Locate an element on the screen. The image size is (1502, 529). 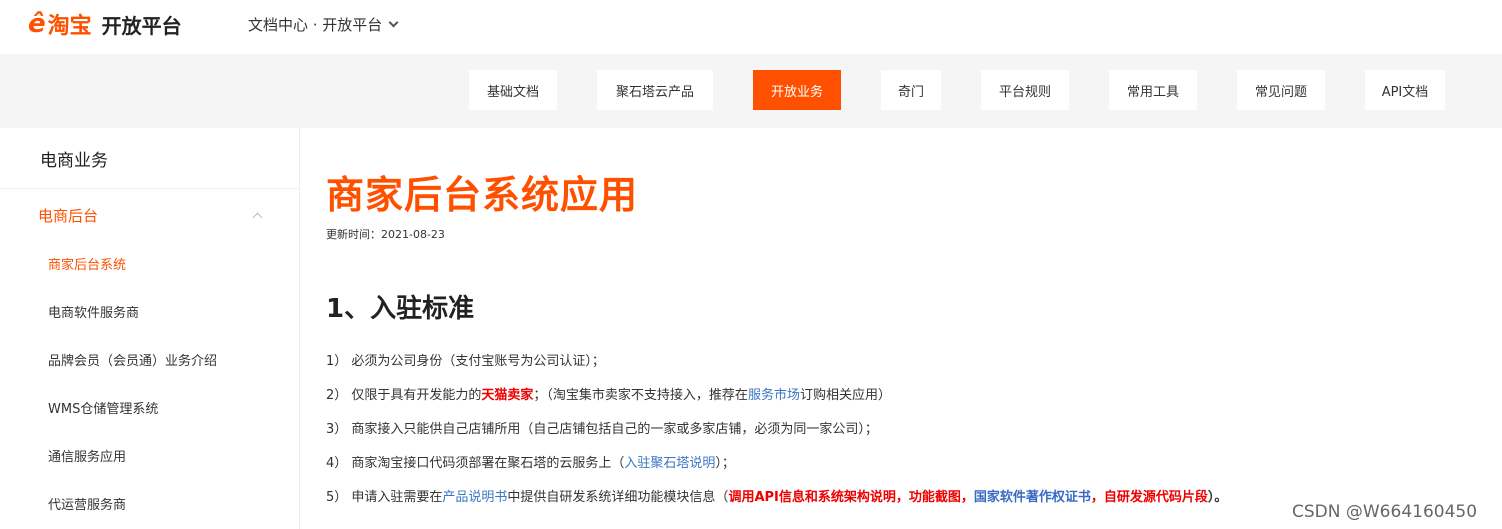
req5-text-a: 5） 申请入驻需要在 is located at coordinates (384, 497).